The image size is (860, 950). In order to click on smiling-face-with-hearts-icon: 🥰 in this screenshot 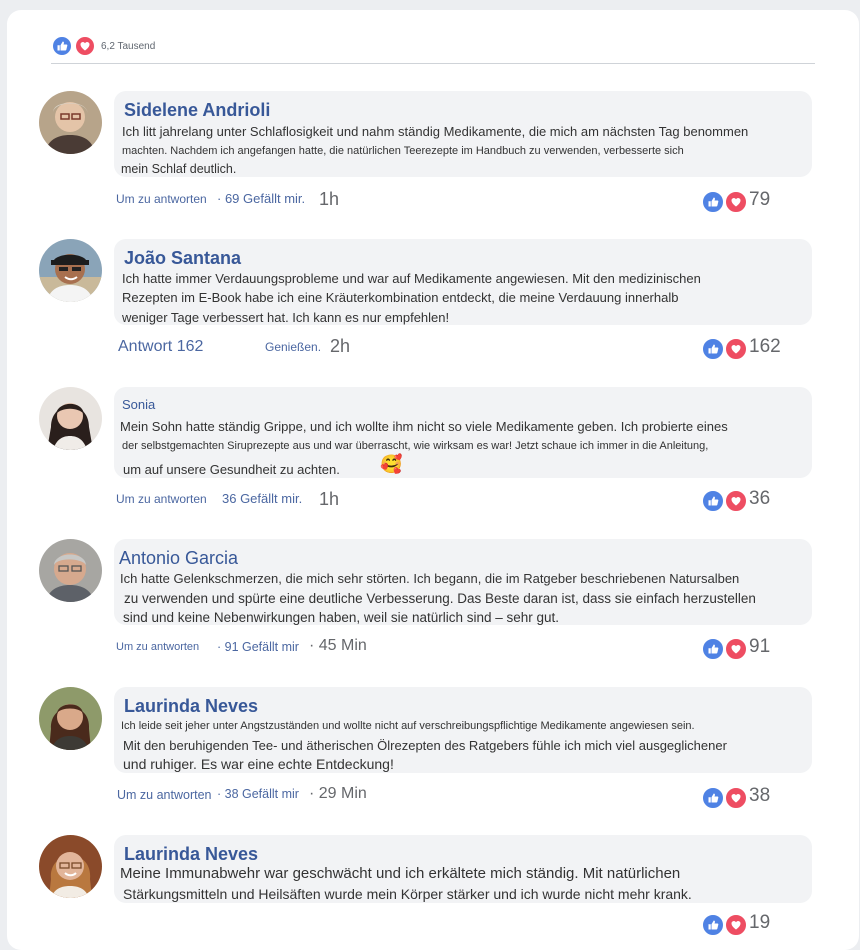, I will do `click(391, 464)`.